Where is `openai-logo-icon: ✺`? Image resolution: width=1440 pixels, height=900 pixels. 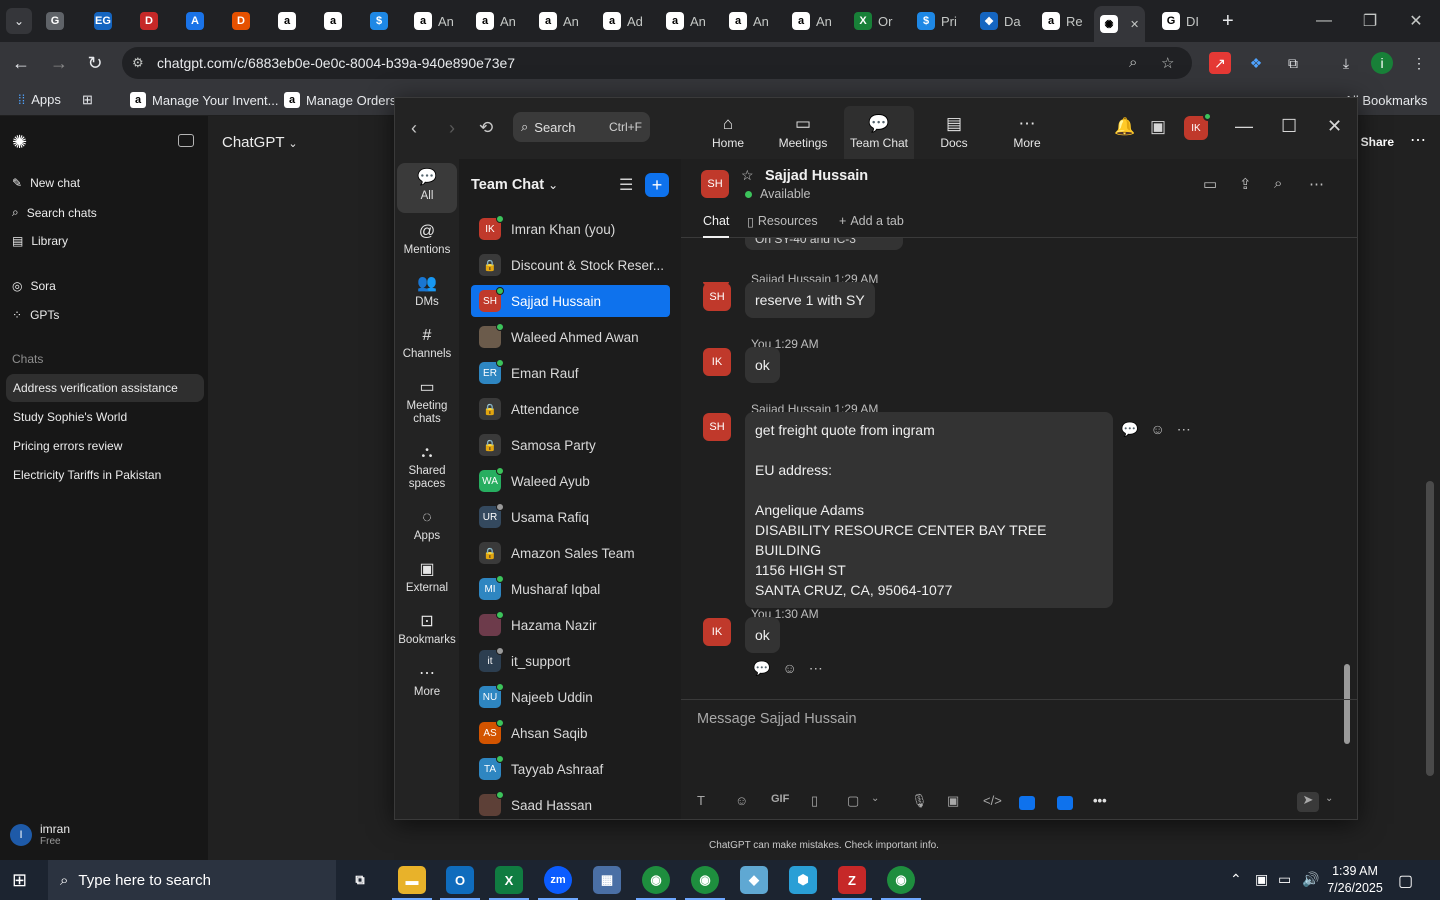 openai-logo-icon: ✺ is located at coordinates (19, 142).